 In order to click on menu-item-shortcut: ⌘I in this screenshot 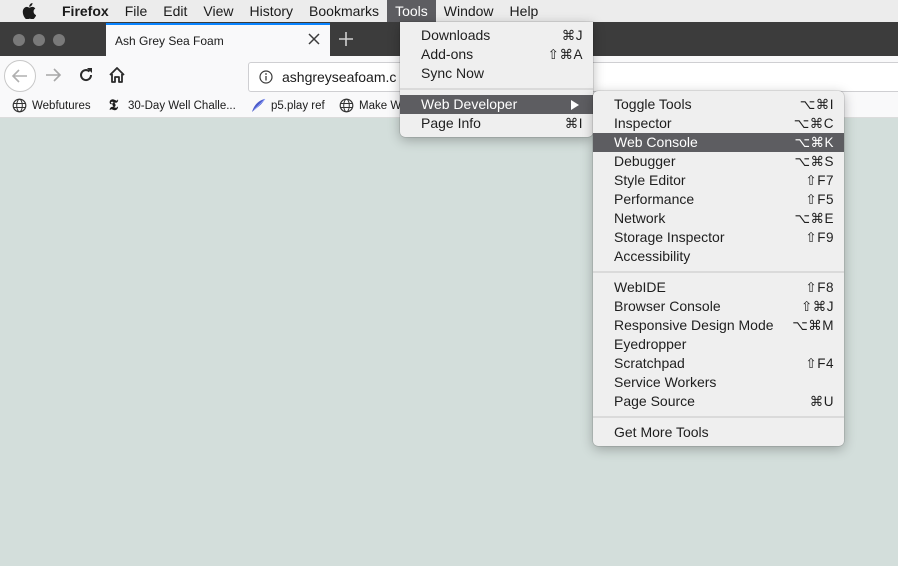, I will do `click(573, 123)`.